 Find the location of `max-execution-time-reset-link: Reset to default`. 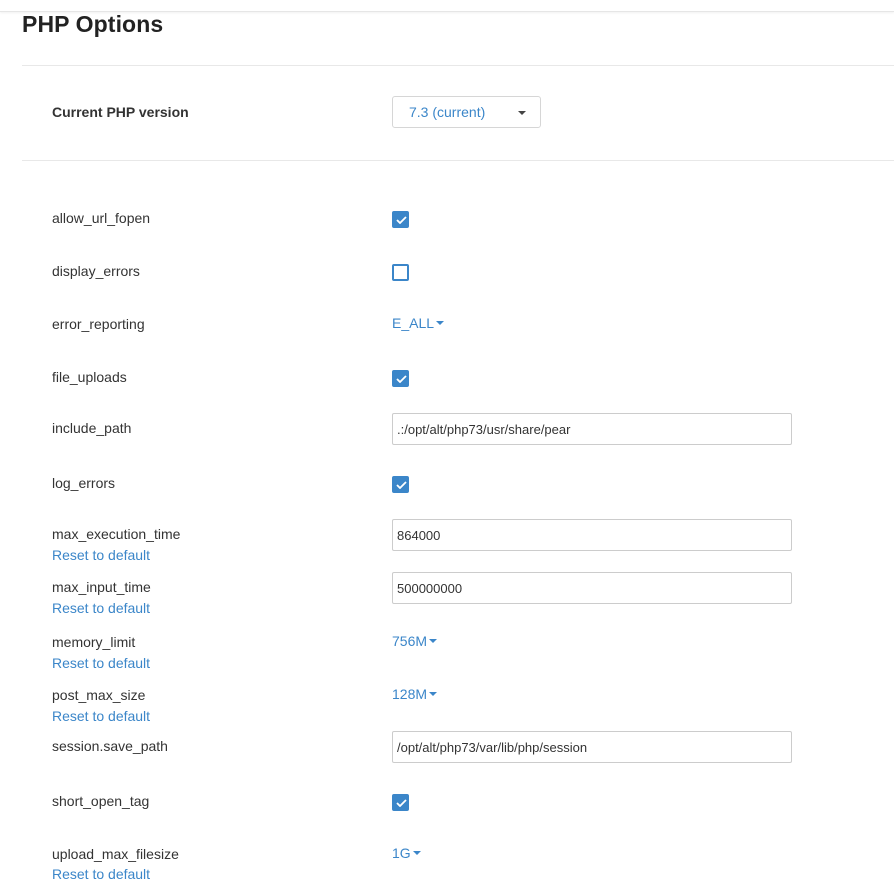

max-execution-time-reset-link: Reset to default is located at coordinates (101, 555).